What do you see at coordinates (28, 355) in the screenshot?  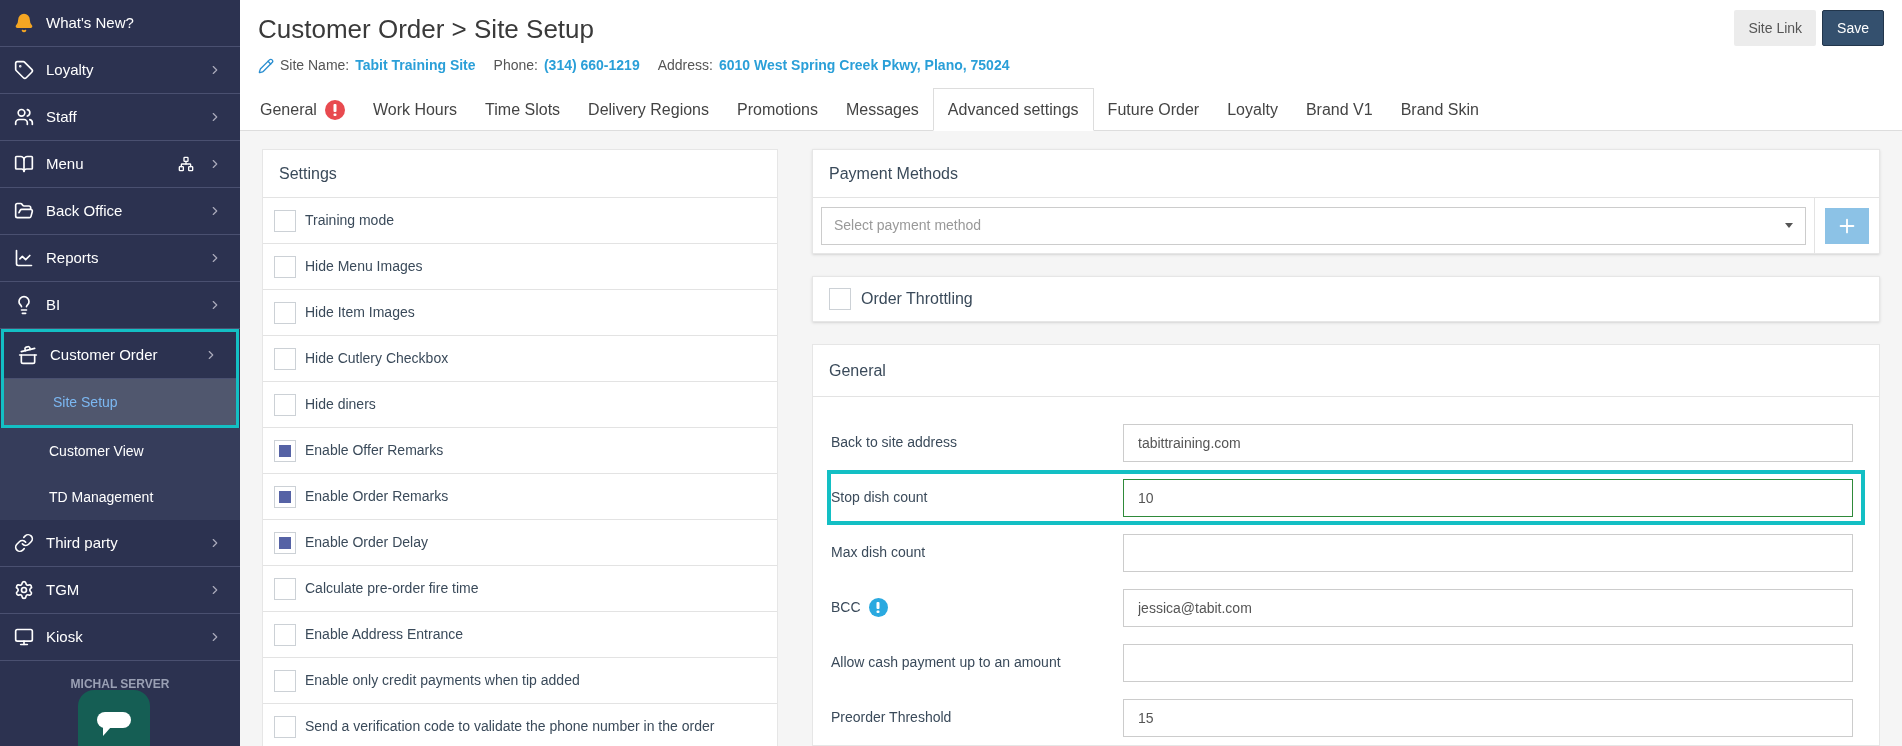 I see `pot-icon` at bounding box center [28, 355].